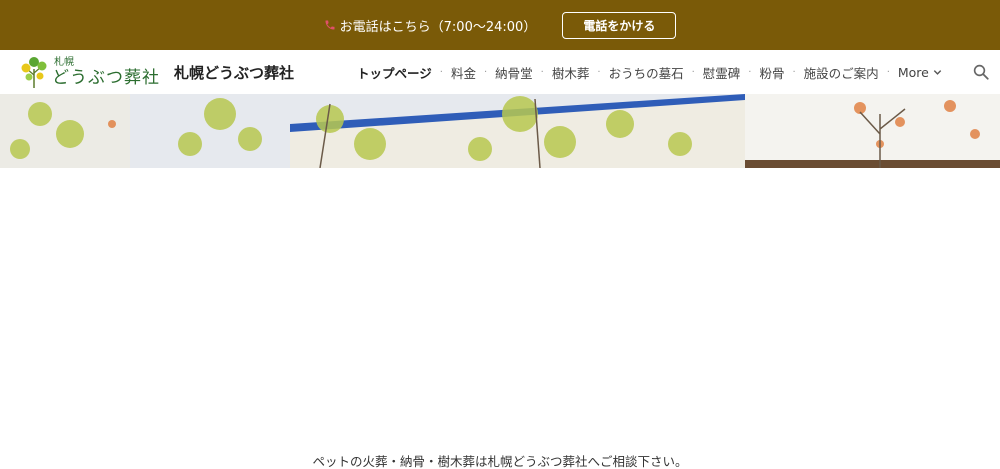 The width and height of the screenshot is (1000, 469). What do you see at coordinates (981, 72) in the screenshot?
I see `search-icon` at bounding box center [981, 72].